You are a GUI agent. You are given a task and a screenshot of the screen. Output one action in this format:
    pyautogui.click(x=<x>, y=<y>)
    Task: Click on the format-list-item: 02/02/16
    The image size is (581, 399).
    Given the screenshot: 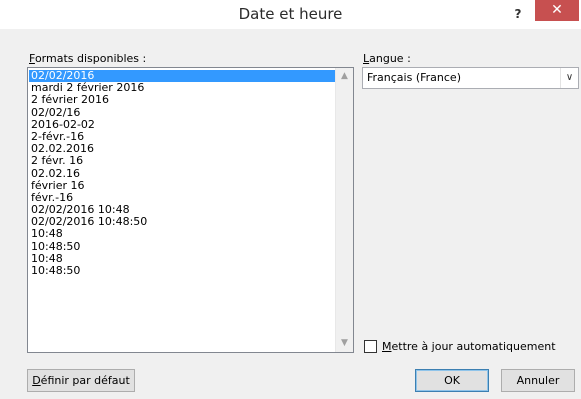 What is the action you would take?
    pyautogui.click(x=182, y=112)
    